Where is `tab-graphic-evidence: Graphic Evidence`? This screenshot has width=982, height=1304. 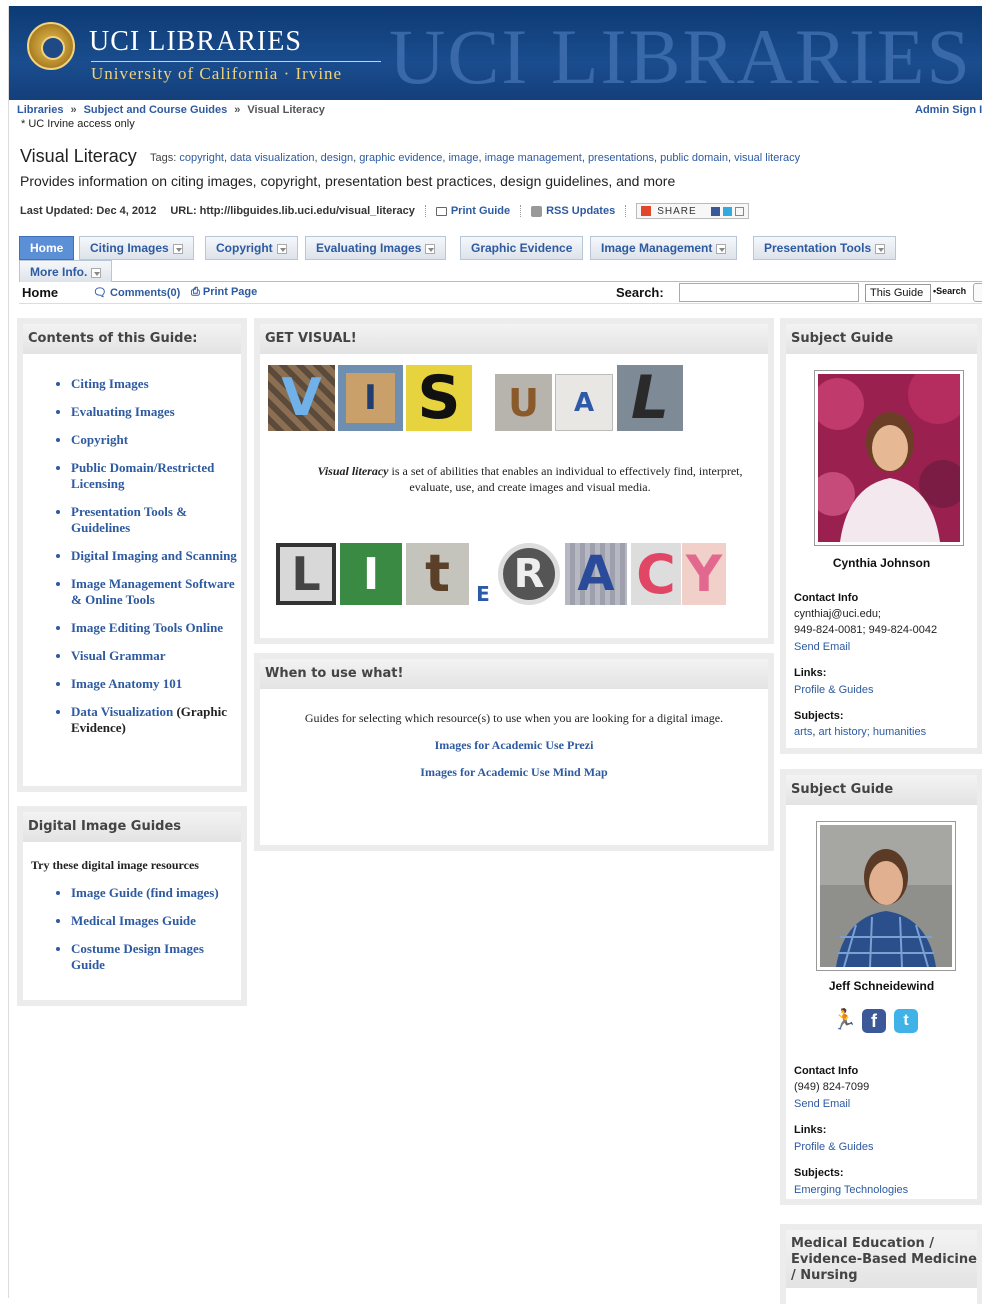 tab-graphic-evidence: Graphic Evidence is located at coordinates (522, 248).